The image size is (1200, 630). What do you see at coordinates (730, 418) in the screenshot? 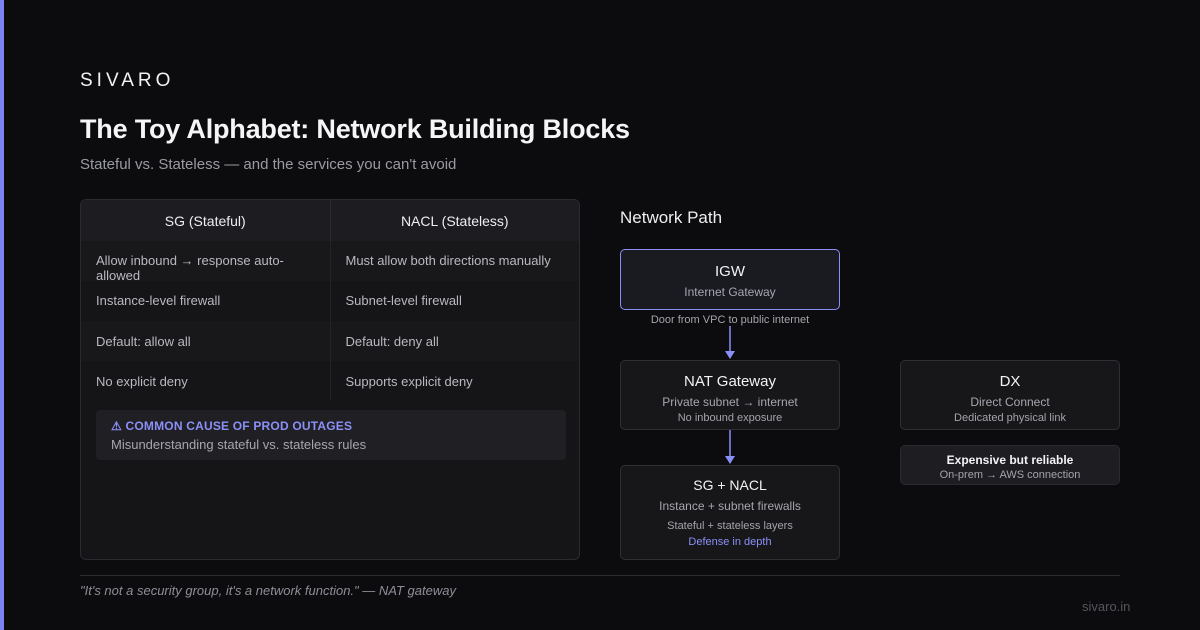
I see `nat-sub2: No inbound exposure` at bounding box center [730, 418].